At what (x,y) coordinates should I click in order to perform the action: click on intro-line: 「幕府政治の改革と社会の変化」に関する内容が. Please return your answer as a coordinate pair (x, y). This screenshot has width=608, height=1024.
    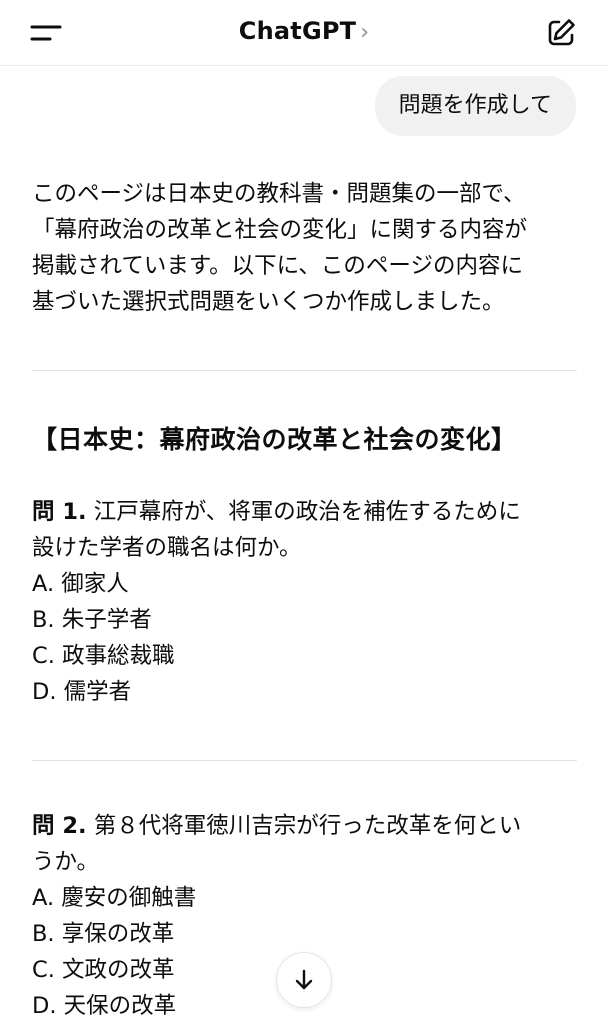
    Looking at the image, I should click on (280, 230).